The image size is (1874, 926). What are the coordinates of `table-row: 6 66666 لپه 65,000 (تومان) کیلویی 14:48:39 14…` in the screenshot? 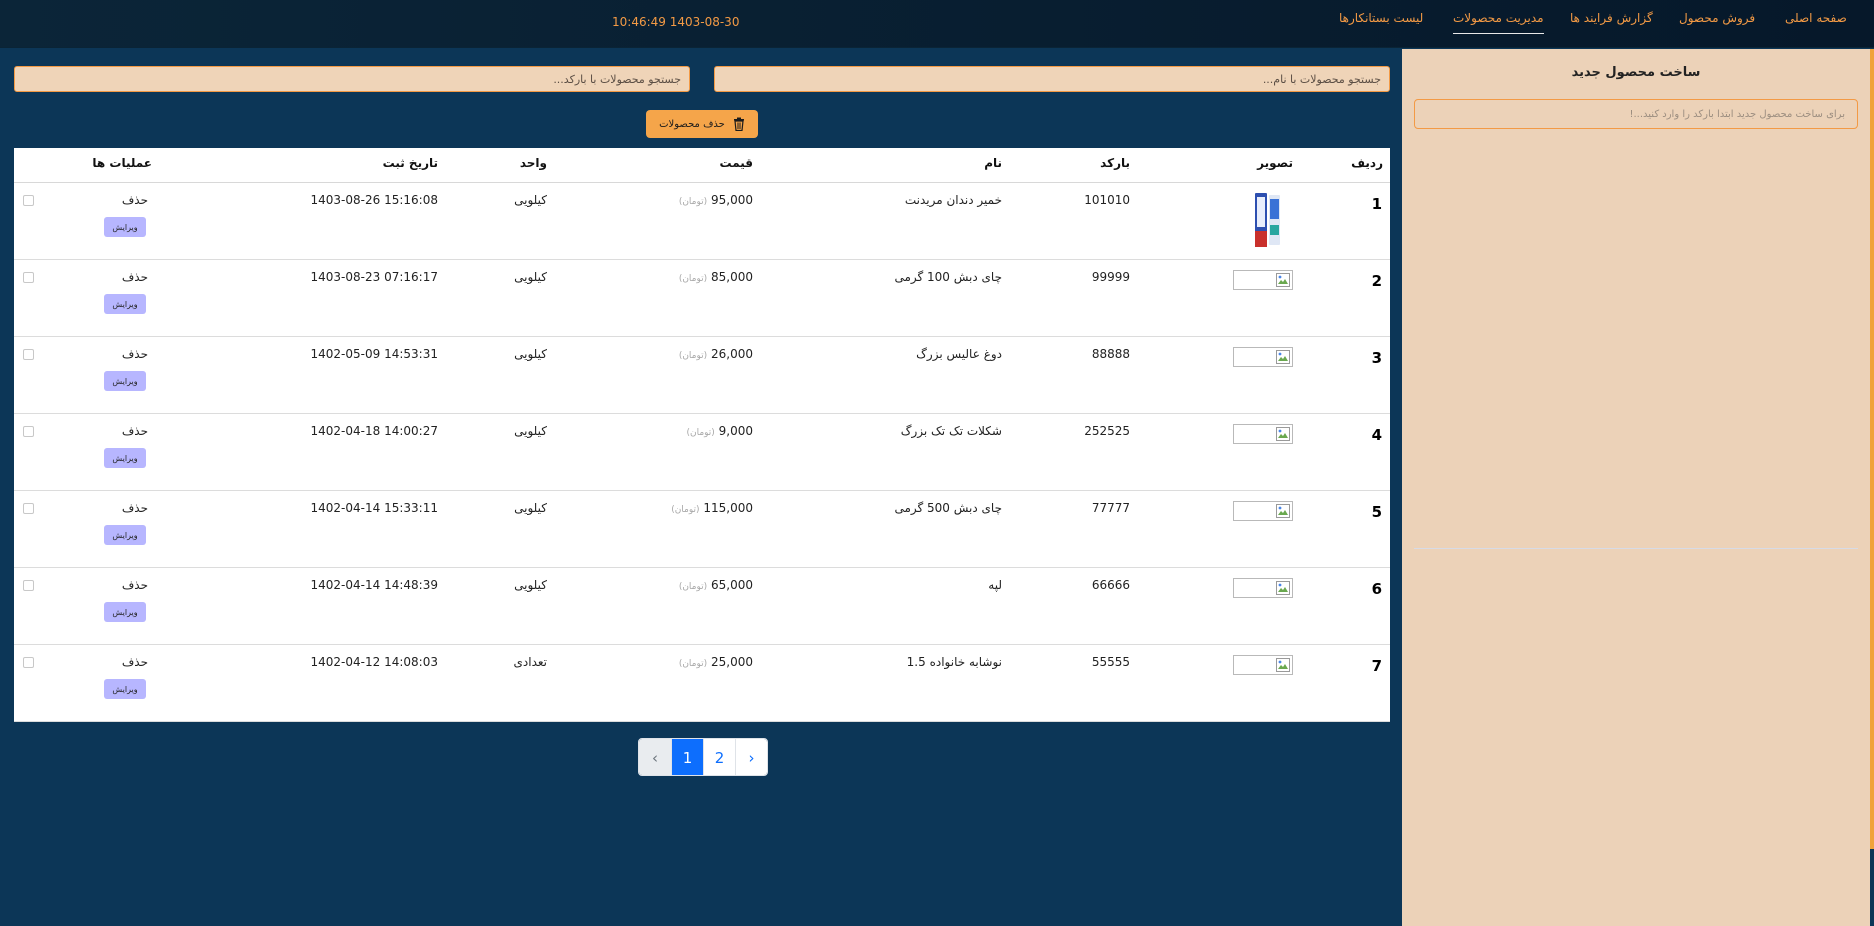 It's located at (702, 606).